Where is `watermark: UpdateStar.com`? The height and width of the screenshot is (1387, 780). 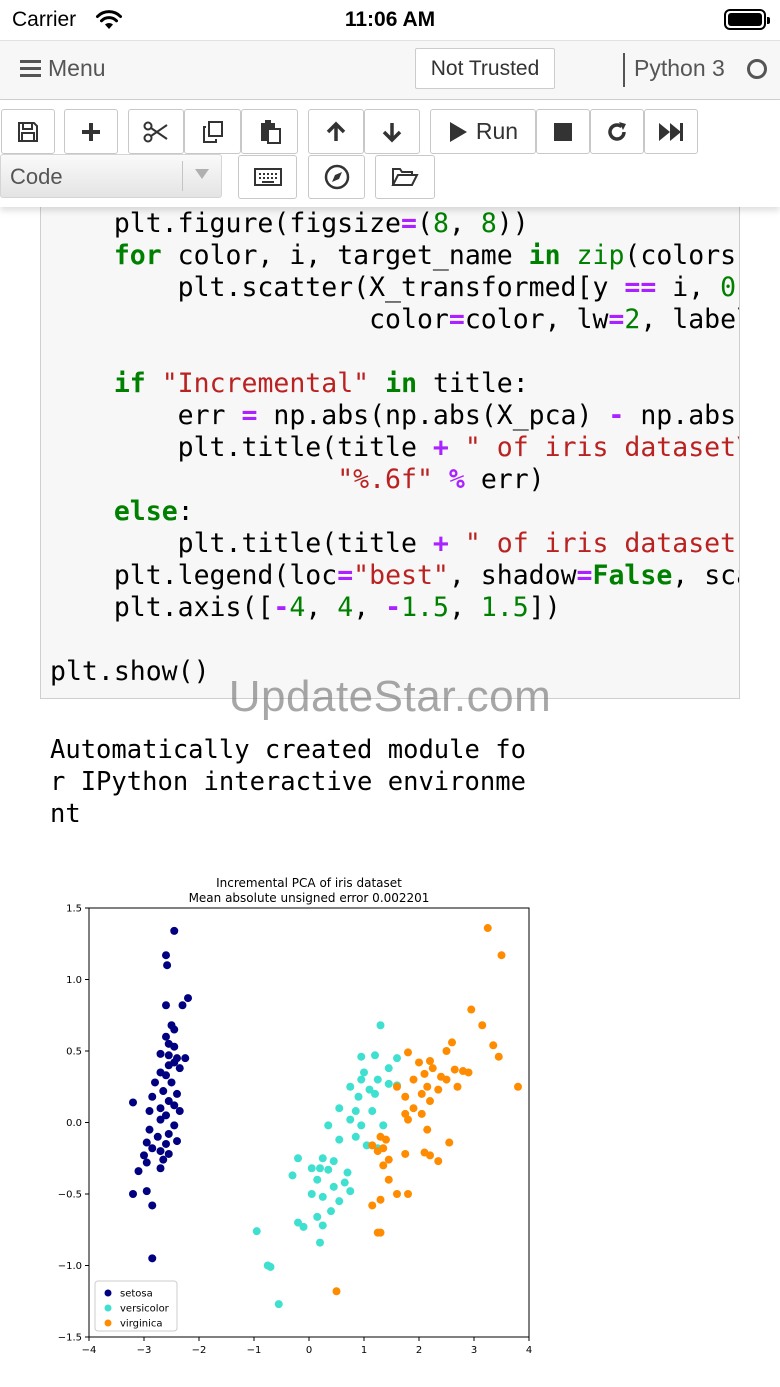
watermark: UpdateStar.com is located at coordinates (390, 696).